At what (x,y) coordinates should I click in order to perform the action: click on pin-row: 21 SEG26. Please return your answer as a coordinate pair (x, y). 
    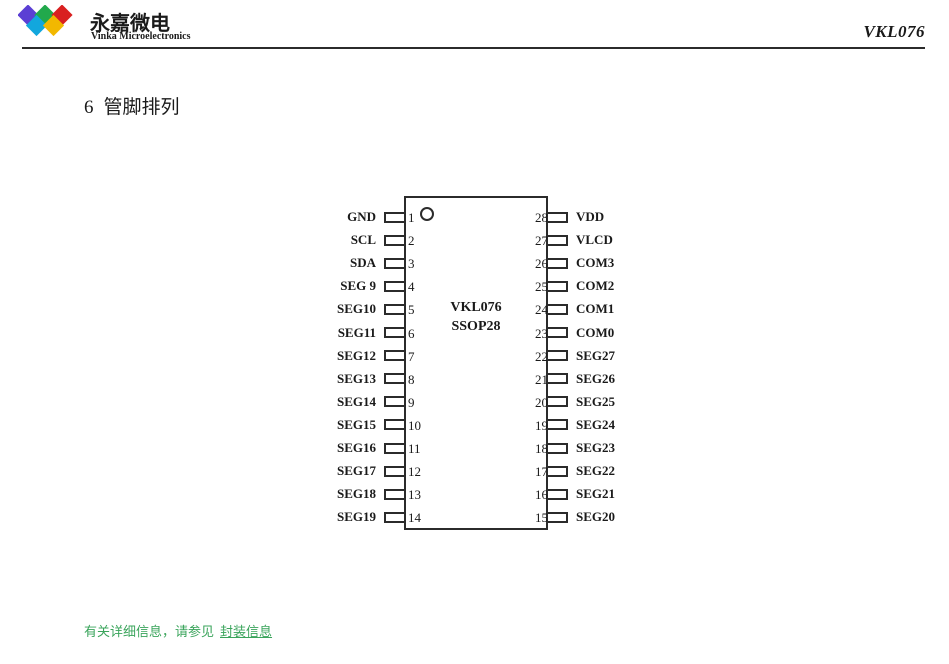
    Looking at the image, I should click on (597, 378).